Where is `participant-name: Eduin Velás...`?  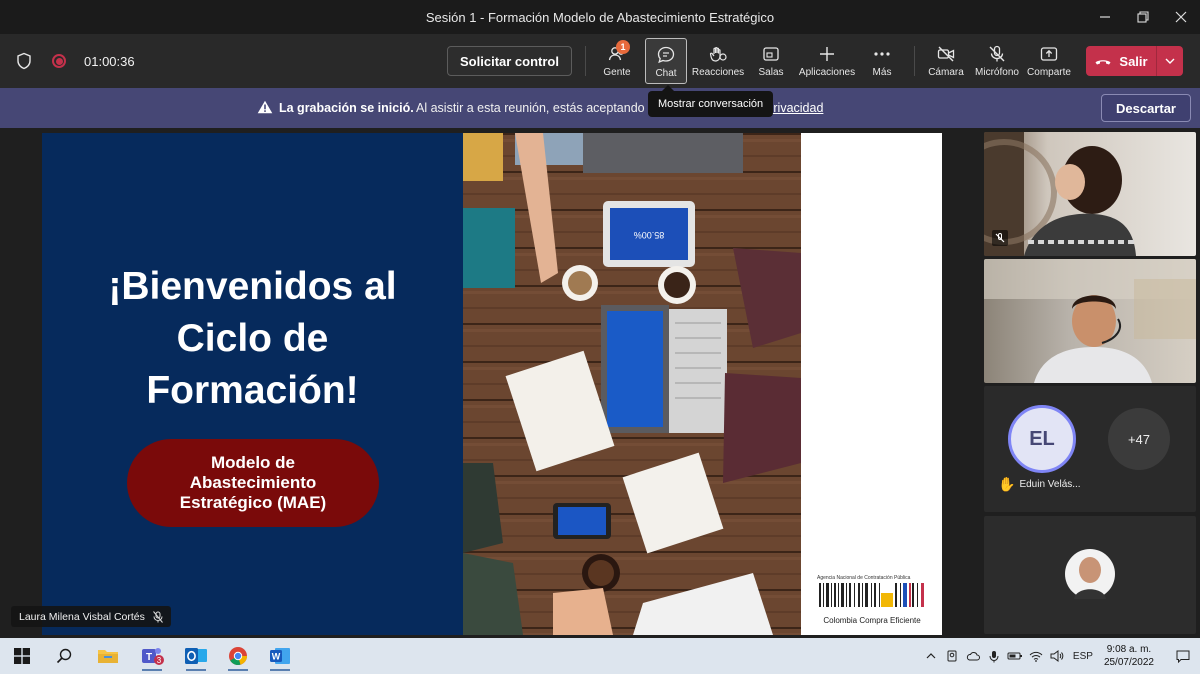
participant-name: Eduin Velás... is located at coordinates (1050, 484).